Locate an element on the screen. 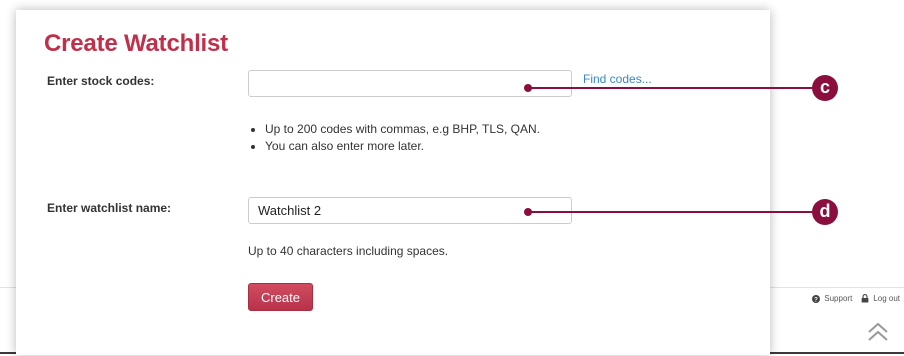  support-label: Support is located at coordinates (838, 298).